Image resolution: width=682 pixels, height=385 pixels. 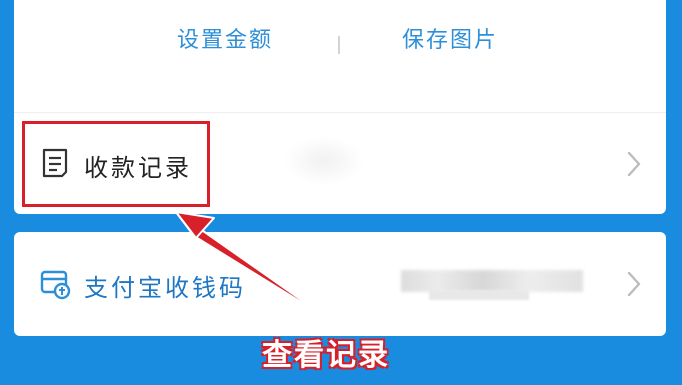 I want to click on action-divider, so click(x=339, y=45).